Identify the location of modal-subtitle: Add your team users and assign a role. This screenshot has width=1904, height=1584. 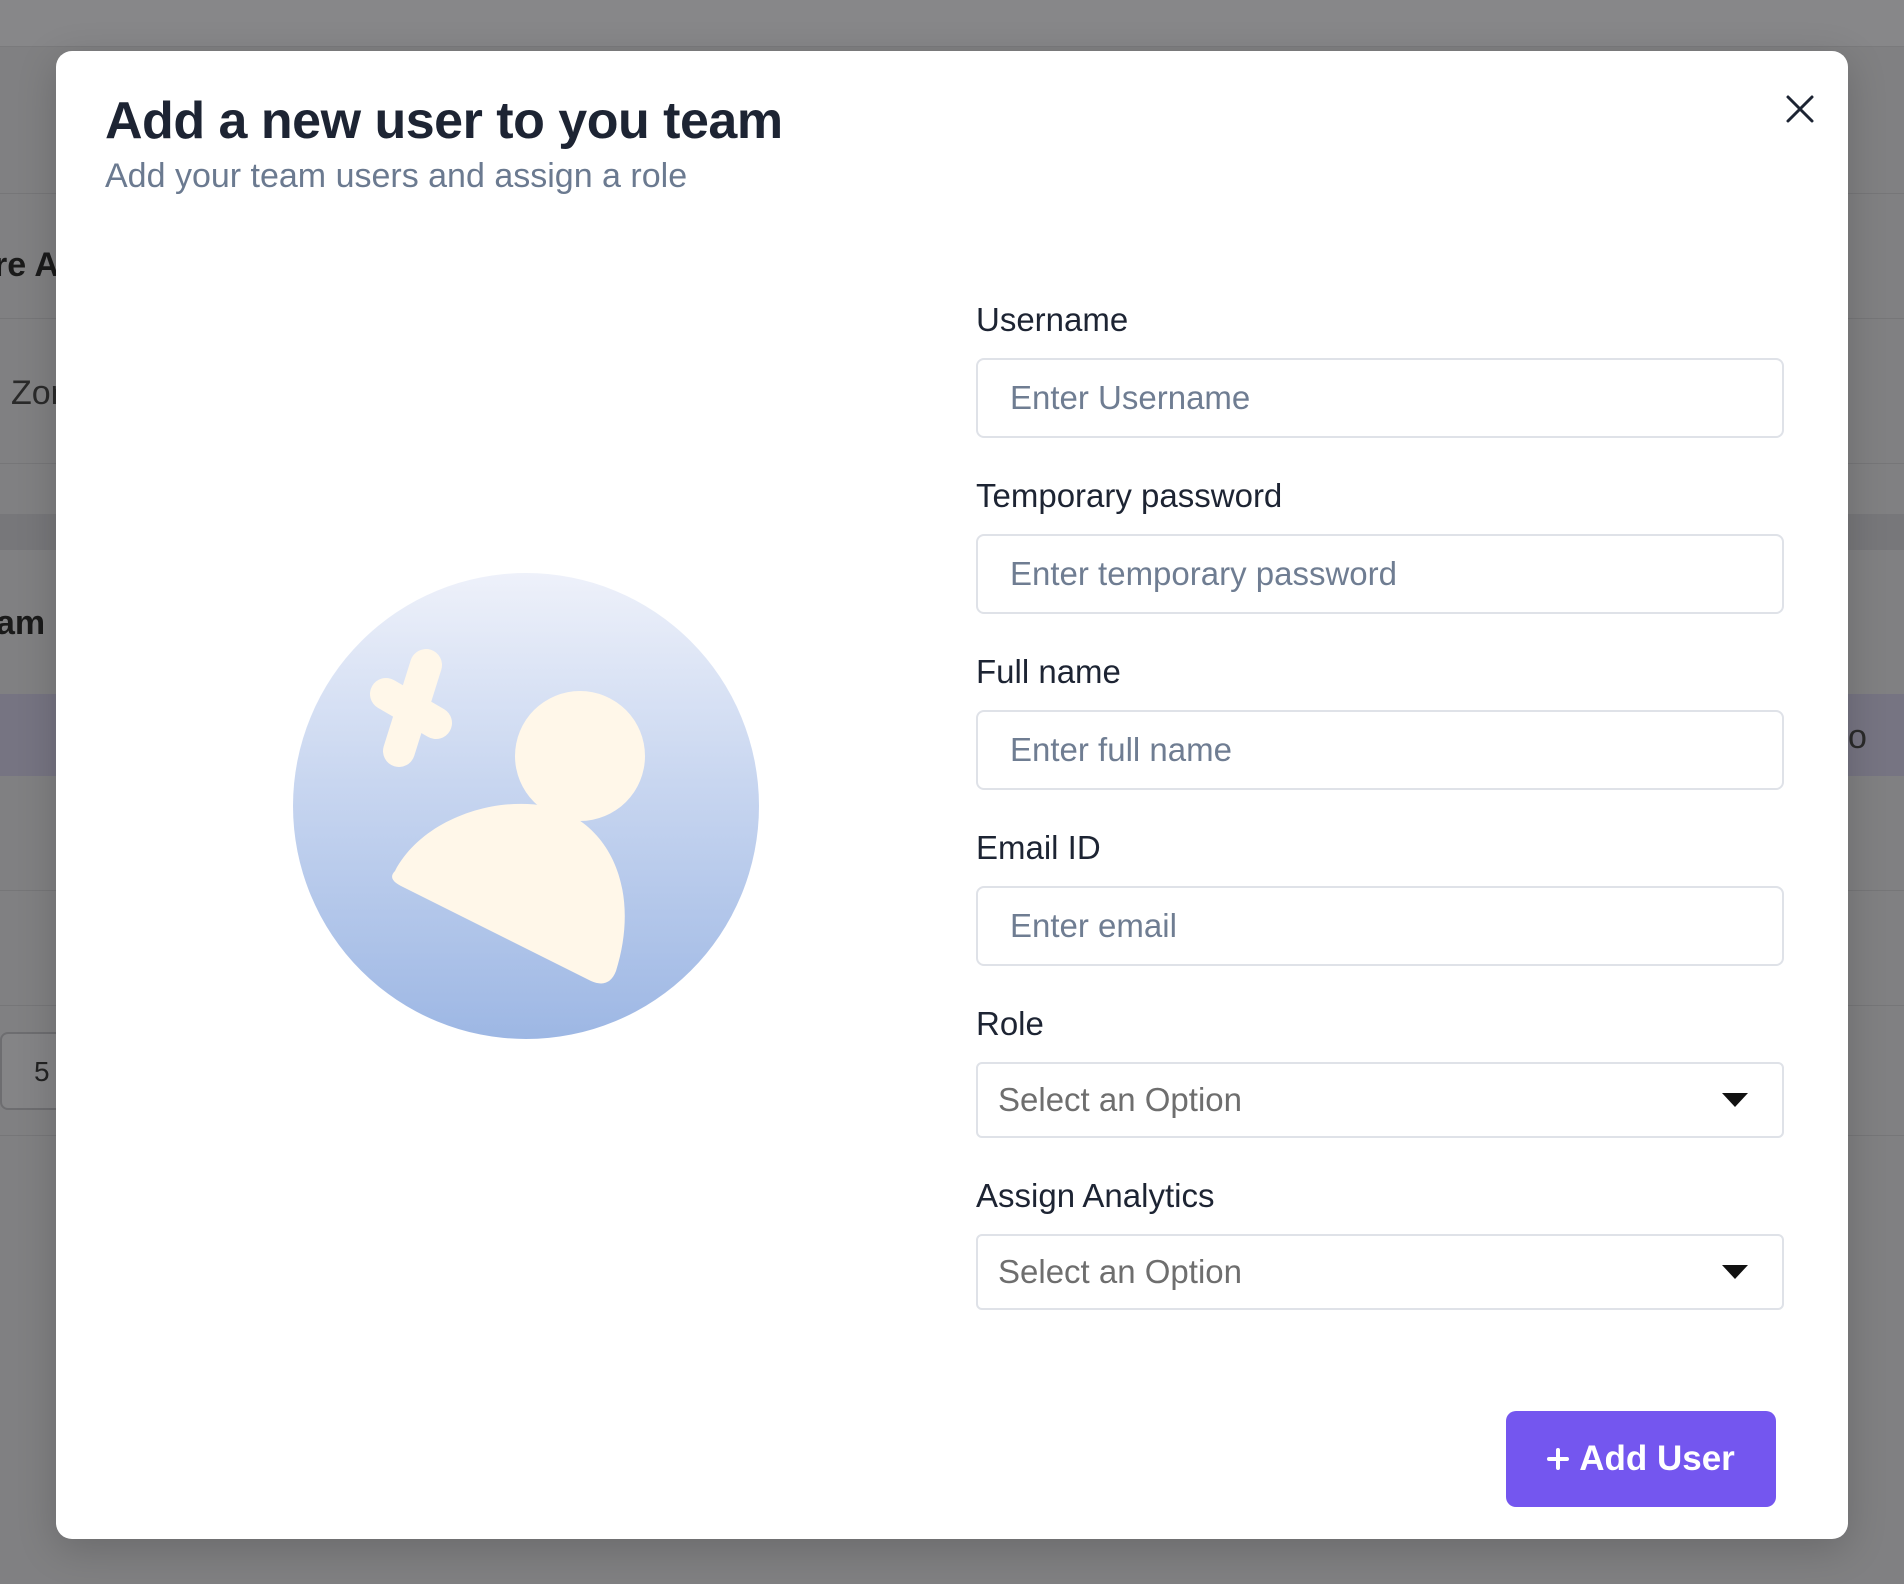
(396, 176).